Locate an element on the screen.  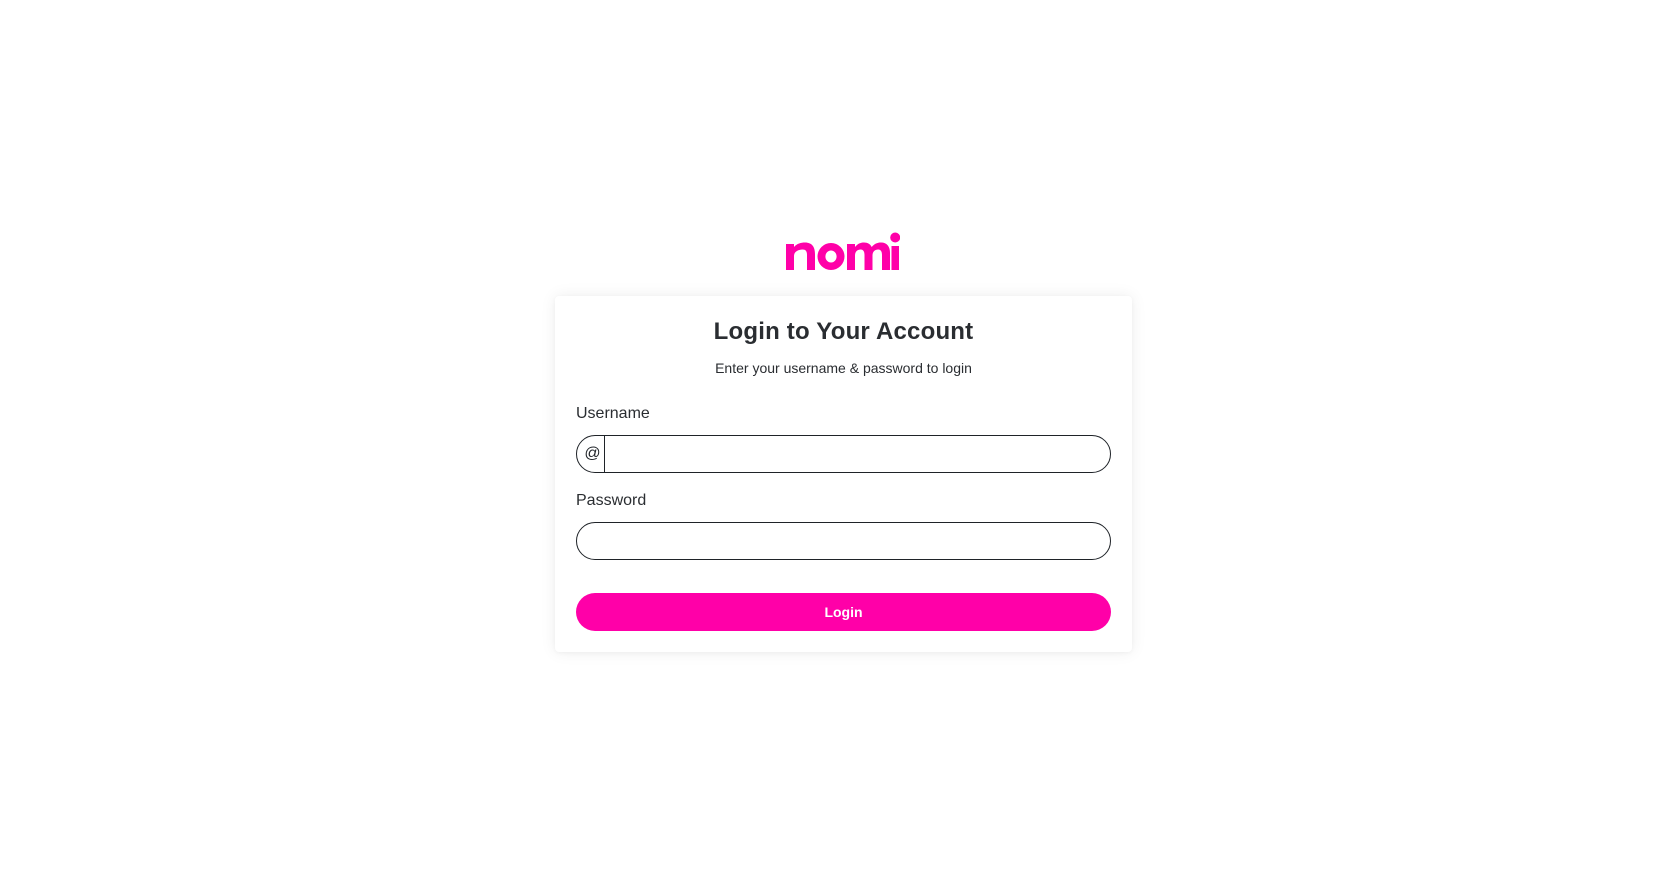
at-sign-icon: @ is located at coordinates (591, 454).